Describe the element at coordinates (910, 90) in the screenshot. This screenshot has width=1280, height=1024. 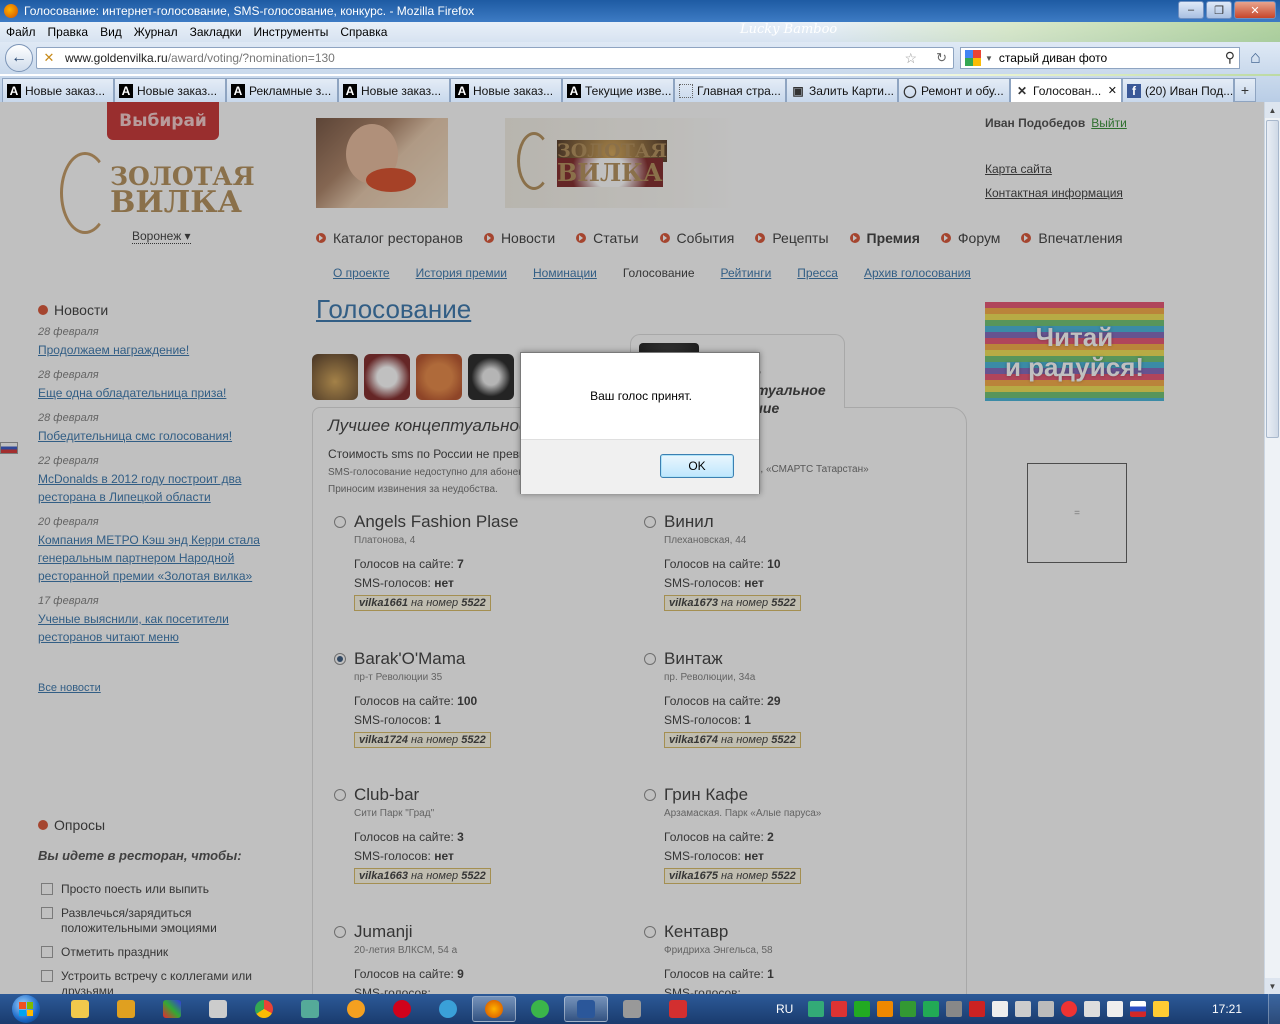
I see `chat-bubble-icon: ◯` at that location.